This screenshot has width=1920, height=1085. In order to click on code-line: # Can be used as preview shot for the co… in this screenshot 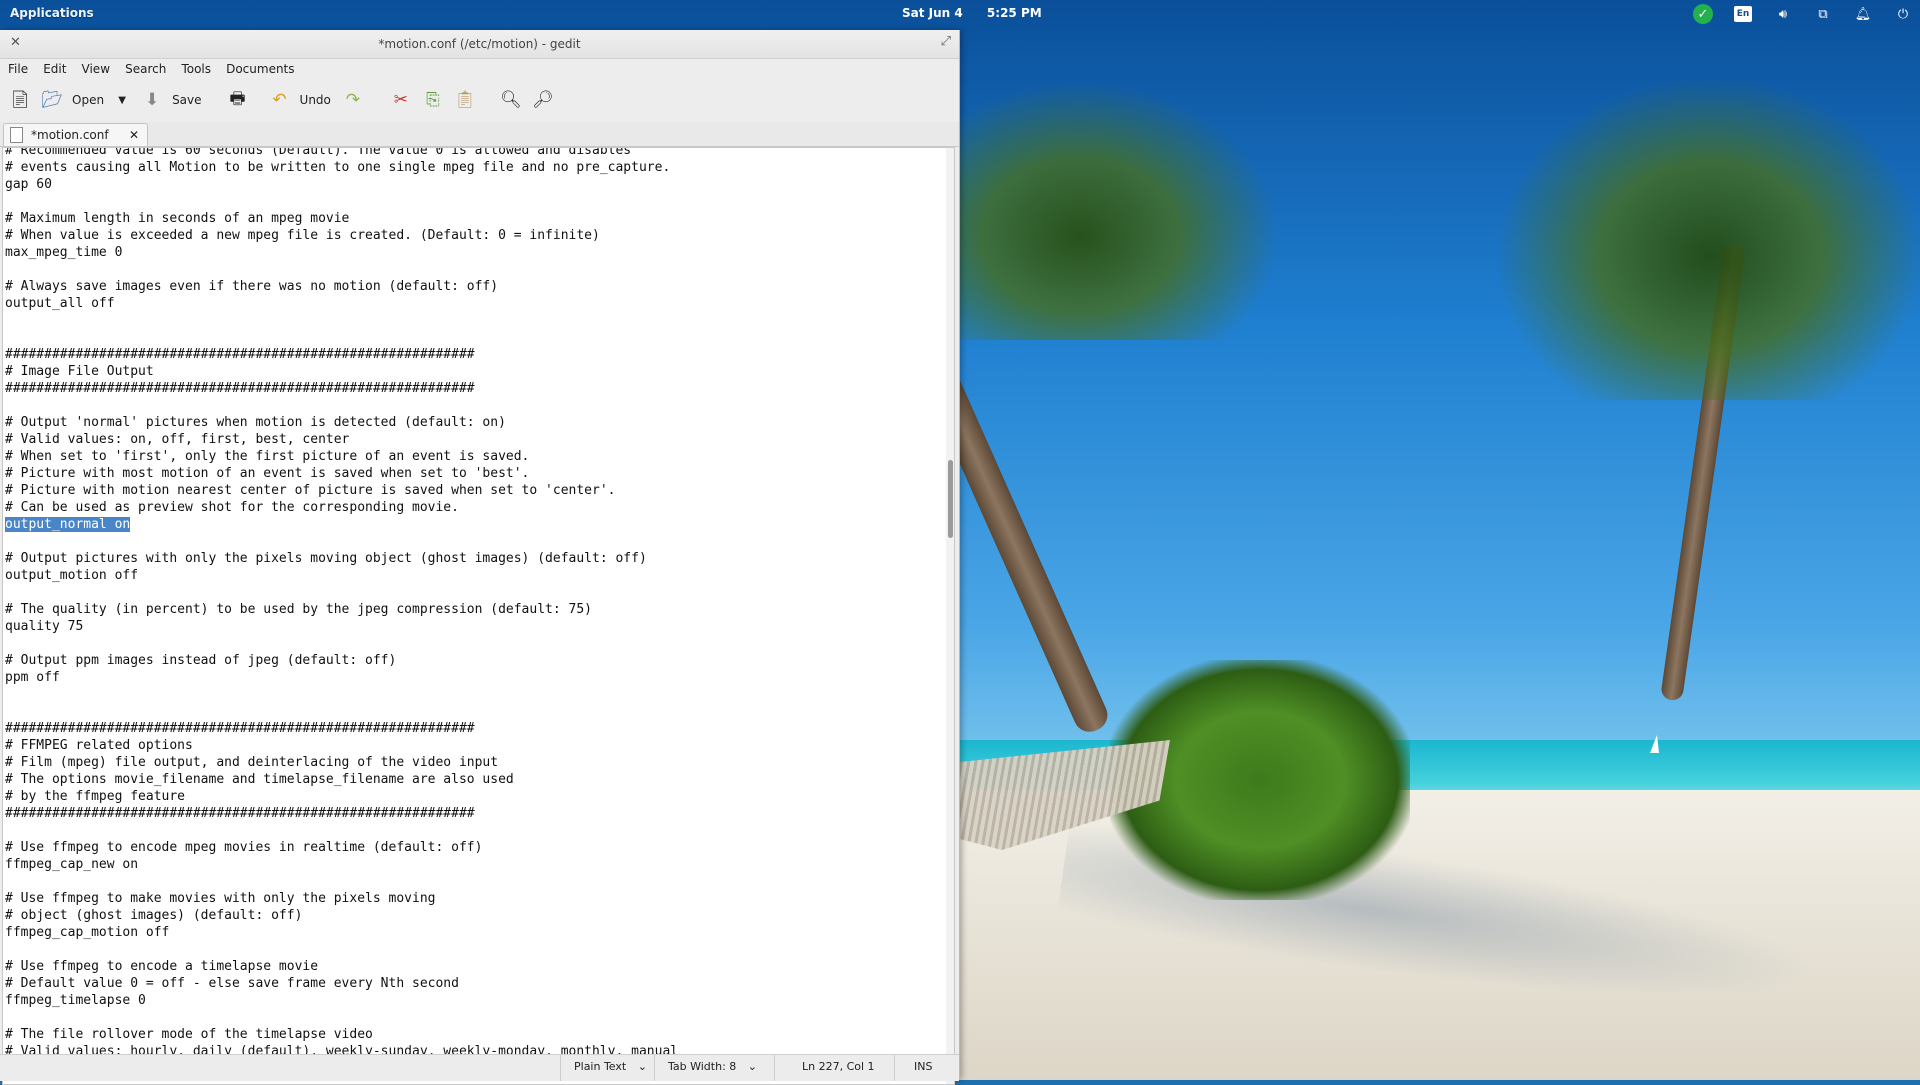, I will do `click(341, 507)`.